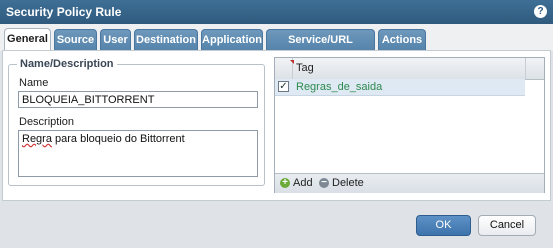  I want to click on dialog-title-bar: Security Policy Rule ?, so click(276, 12).